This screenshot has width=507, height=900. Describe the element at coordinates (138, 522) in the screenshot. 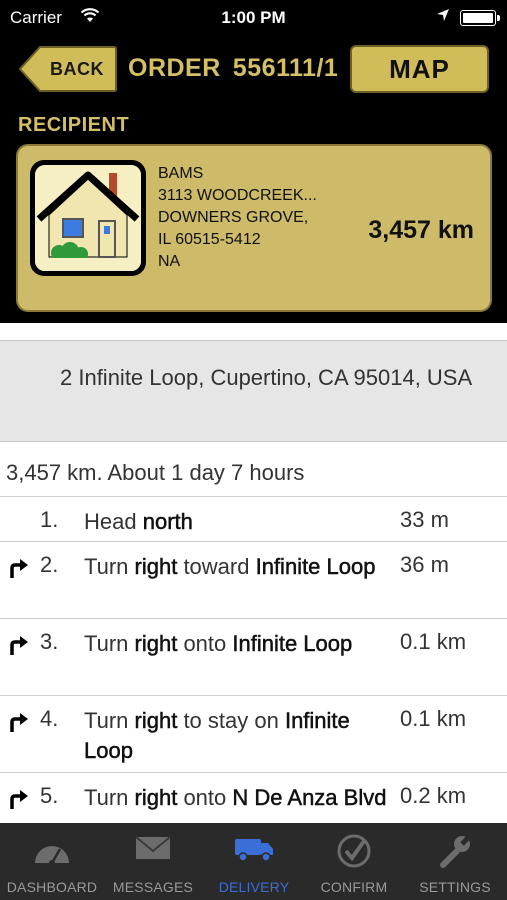

I see `step-instruction: Head north` at that location.